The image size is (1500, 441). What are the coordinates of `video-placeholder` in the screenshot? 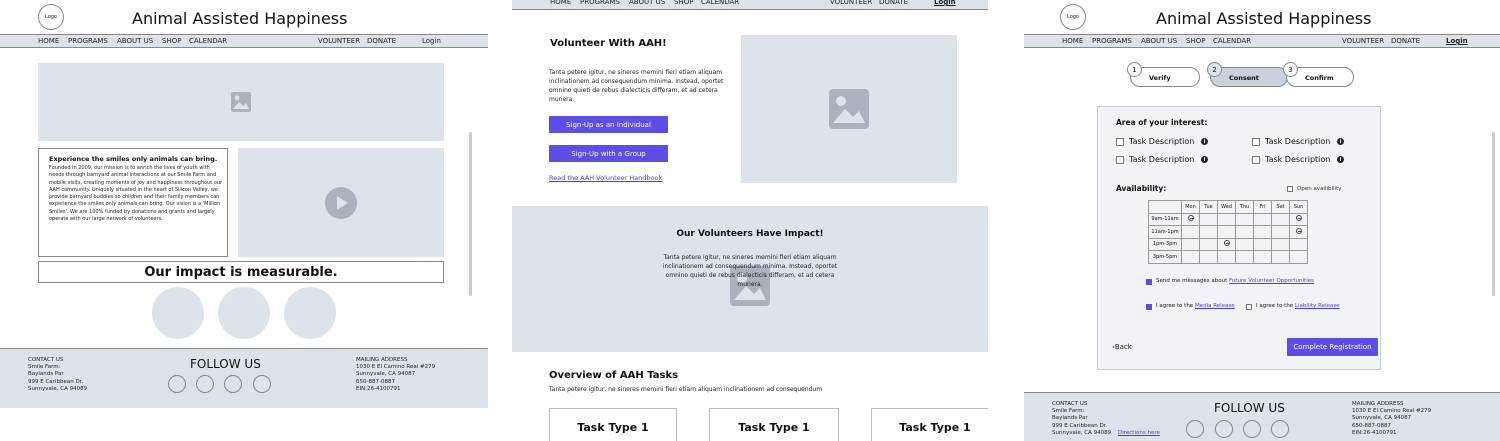 It's located at (341, 202).